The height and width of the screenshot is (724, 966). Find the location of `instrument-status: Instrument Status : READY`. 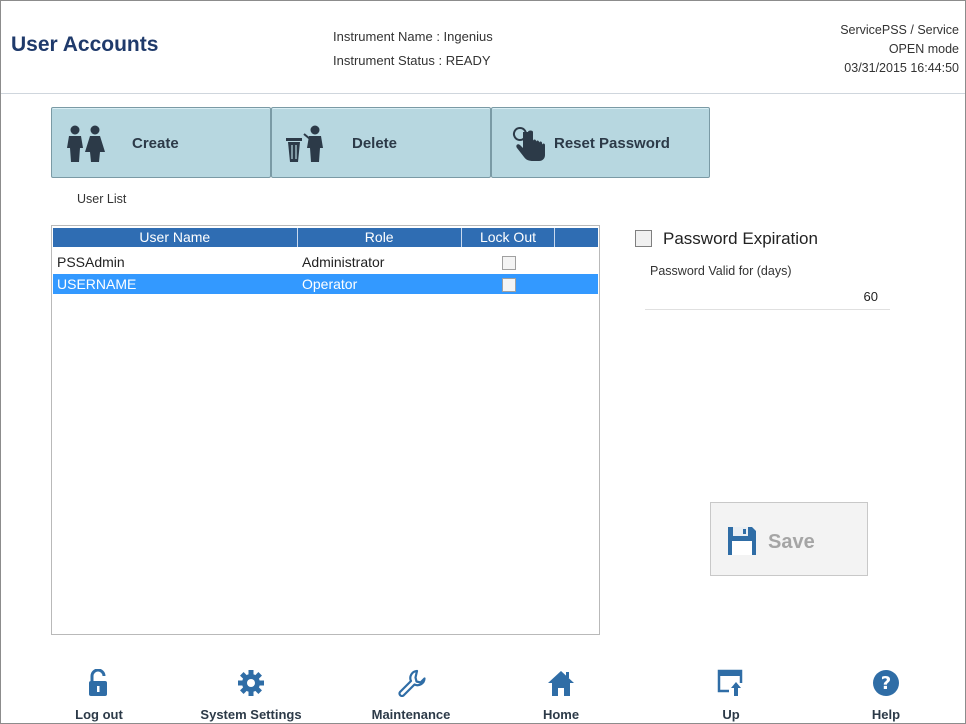

instrument-status: Instrument Status : READY is located at coordinates (412, 60).